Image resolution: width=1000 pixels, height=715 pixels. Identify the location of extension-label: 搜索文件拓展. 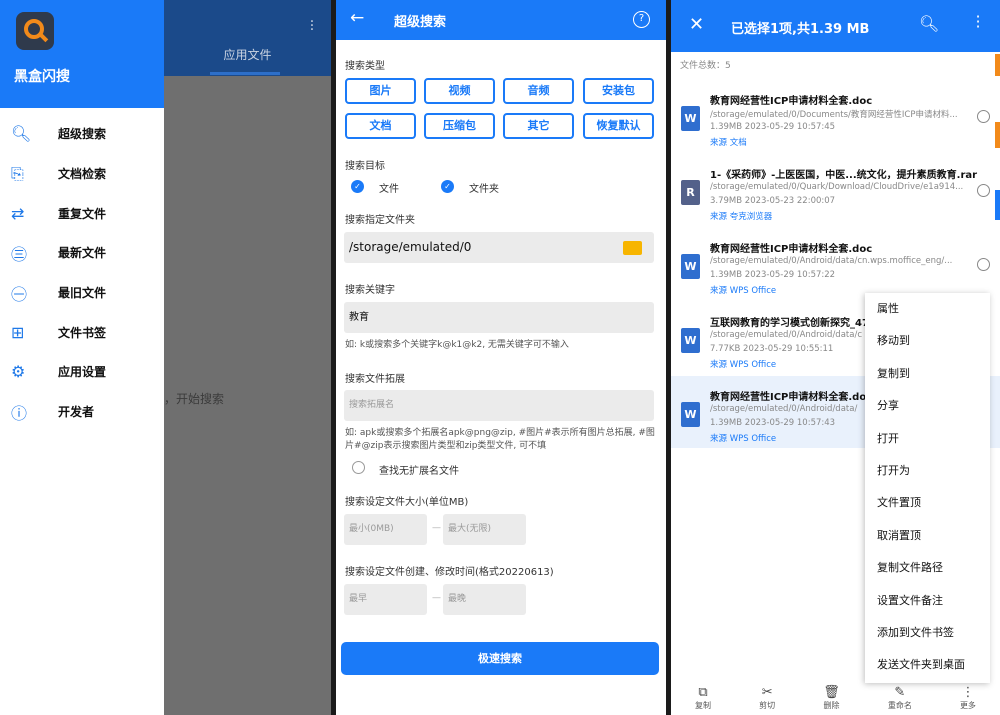
(375, 379).